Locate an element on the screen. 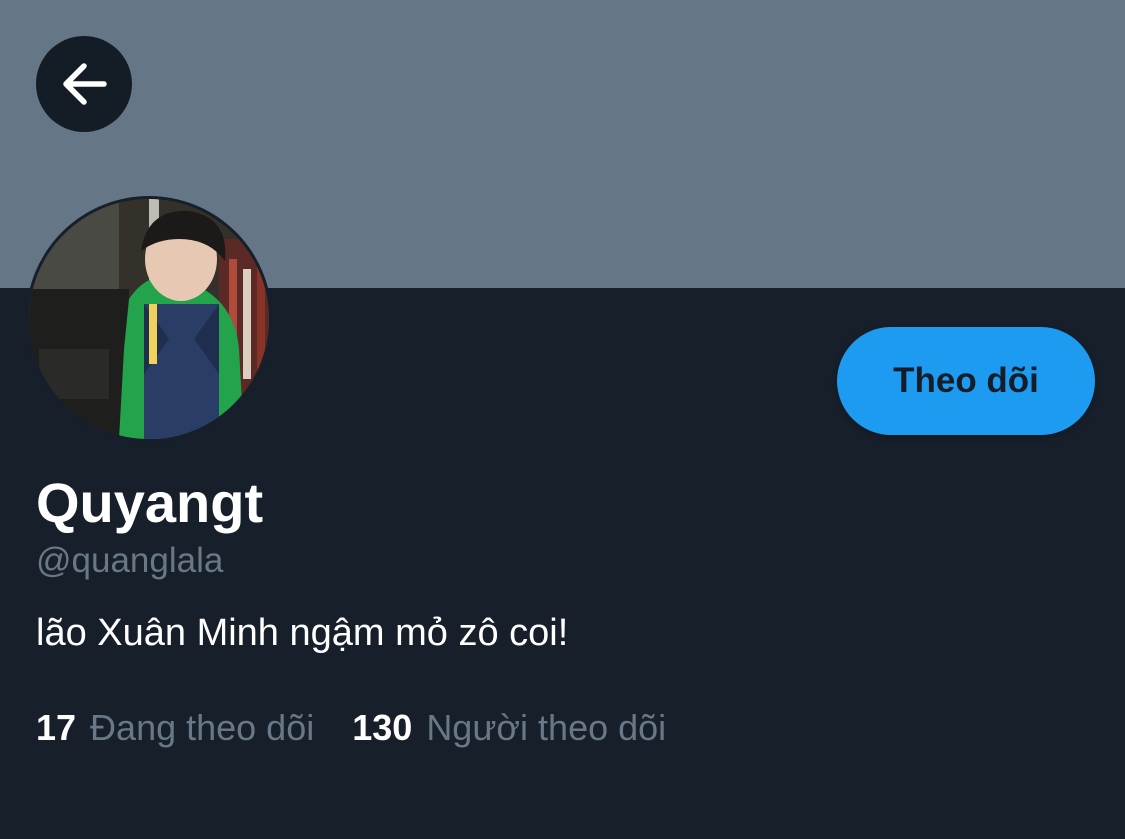 The image size is (1125, 839). username-handle: @quanglala is located at coordinates (130, 560).